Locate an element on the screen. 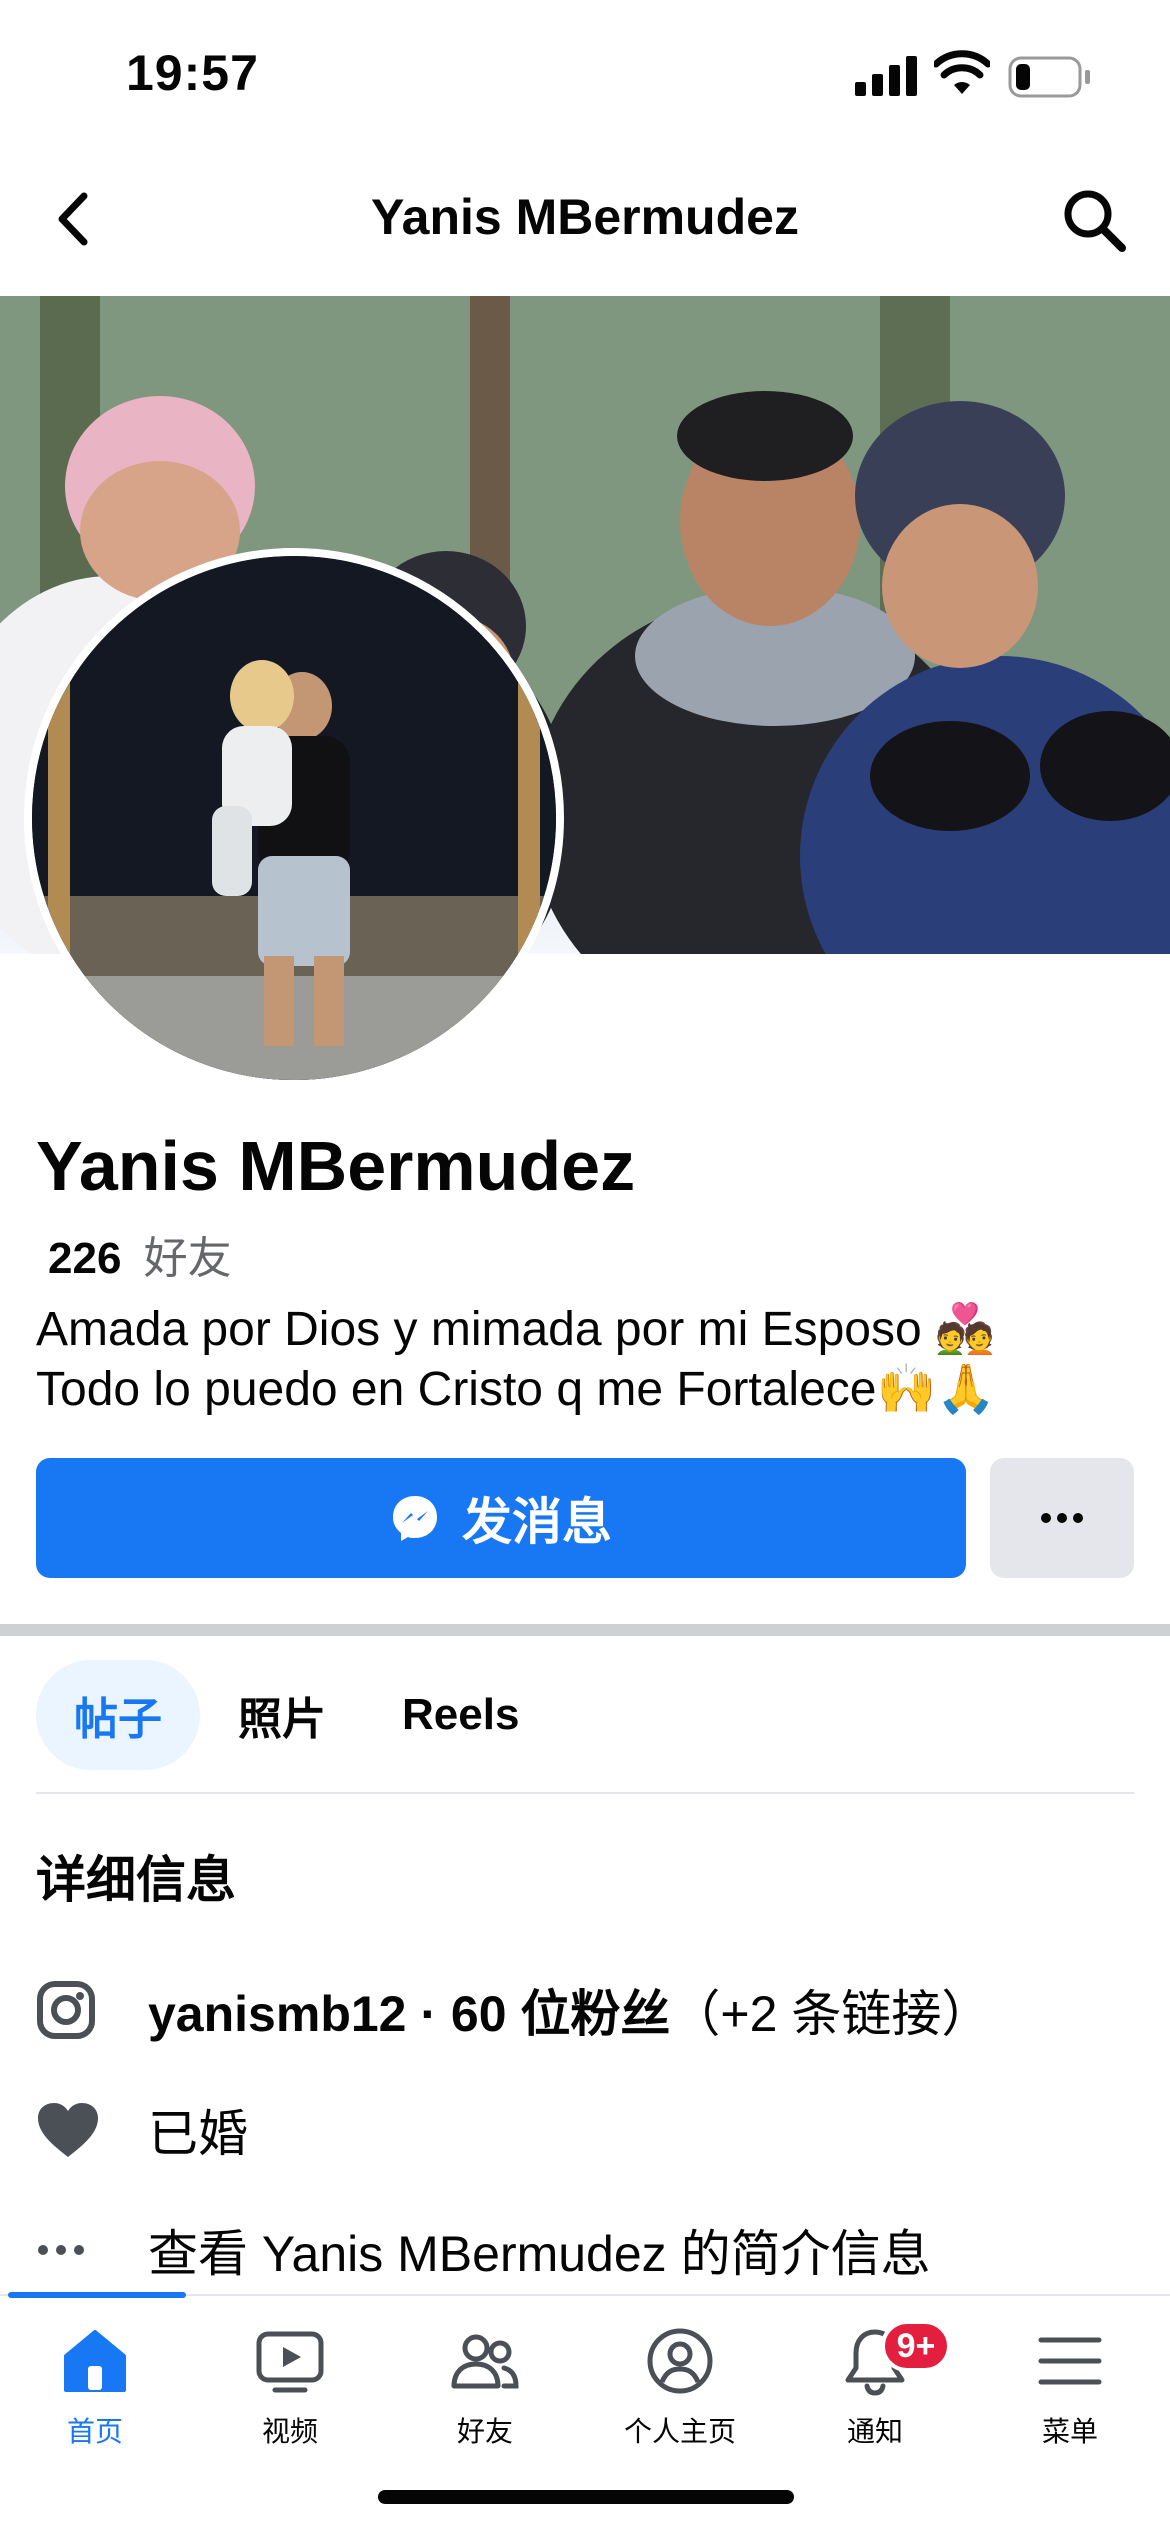 The height and width of the screenshot is (2532, 1170). nav-header: Yanis MBermudez is located at coordinates (585, 220).